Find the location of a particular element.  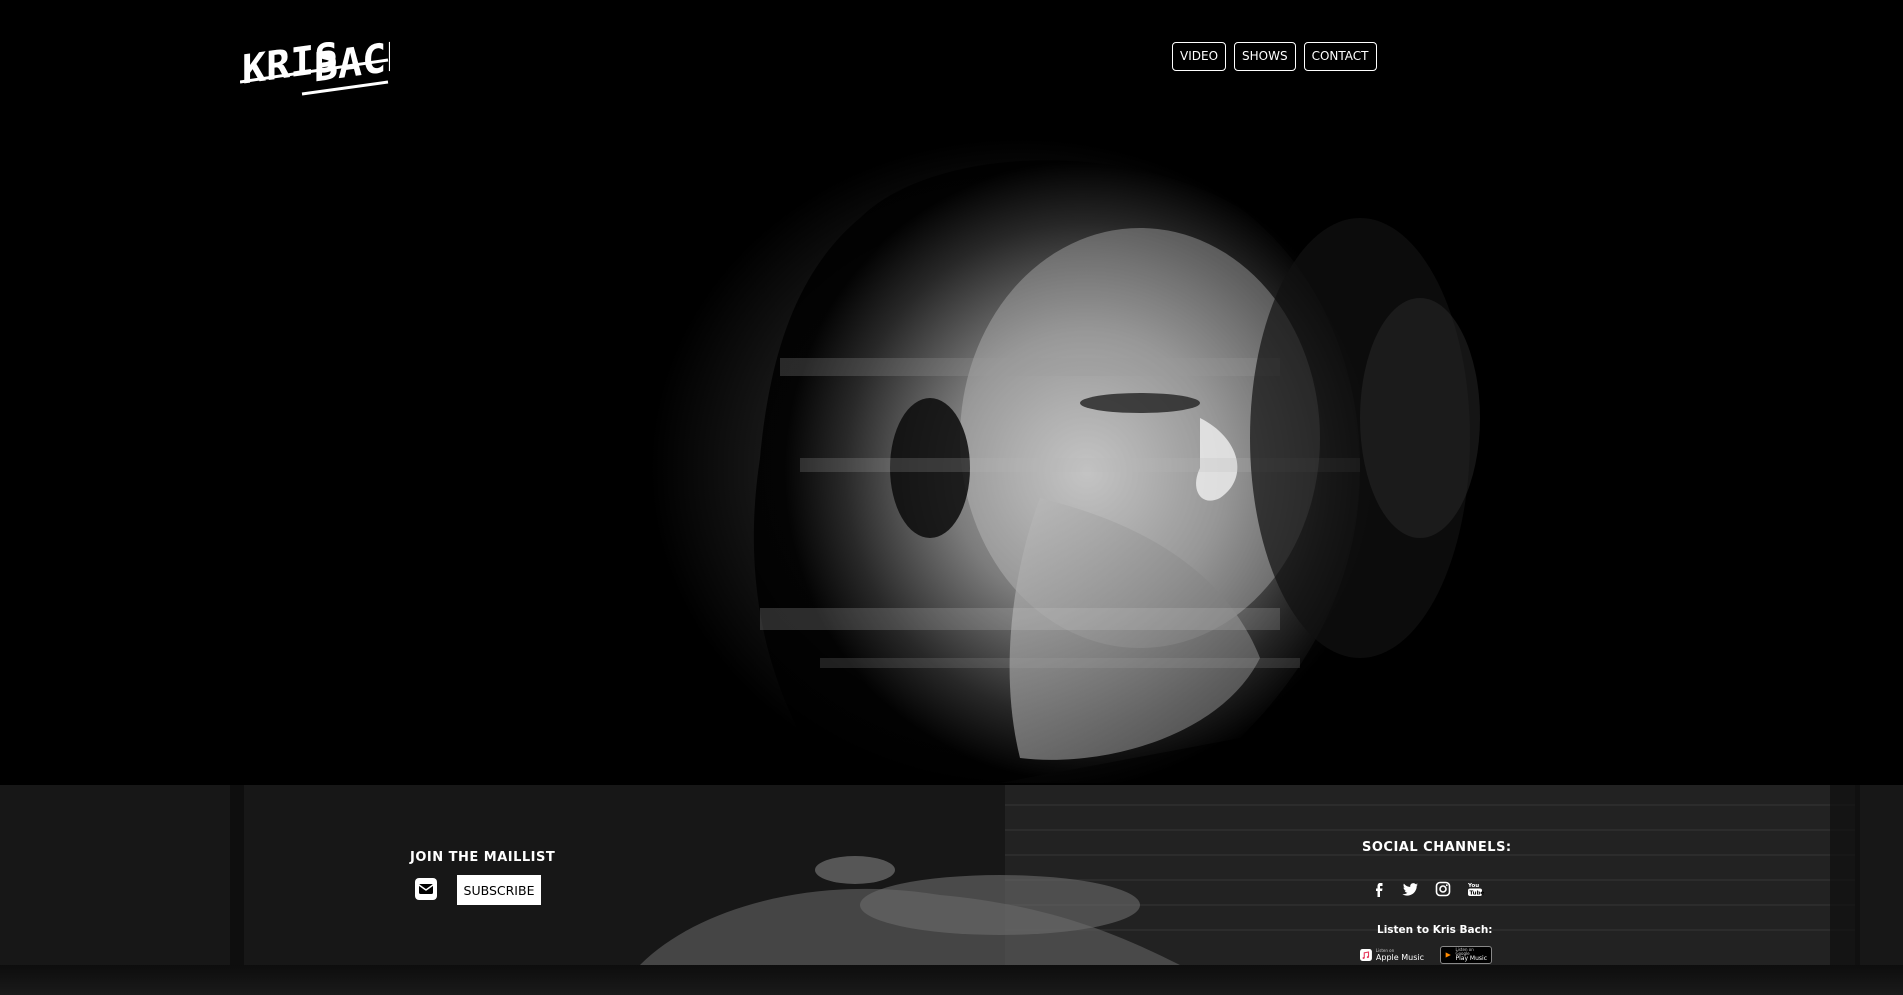

apple-music-icon is located at coordinates (1366, 955).